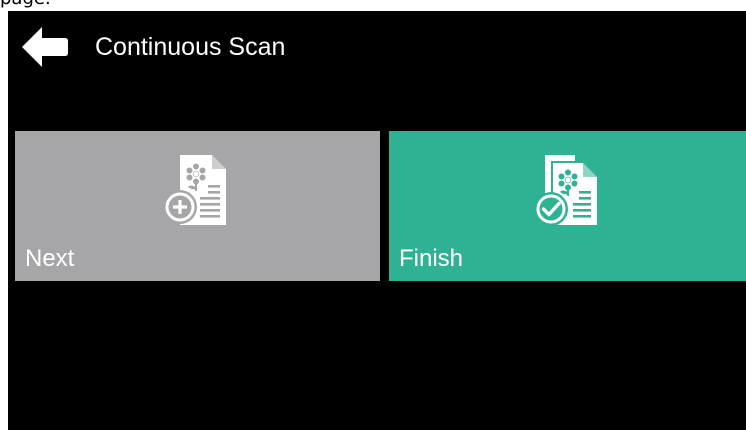 The width and height of the screenshot is (746, 430). Describe the element at coordinates (194, 190) in the screenshot. I see `document-add-icon` at that location.